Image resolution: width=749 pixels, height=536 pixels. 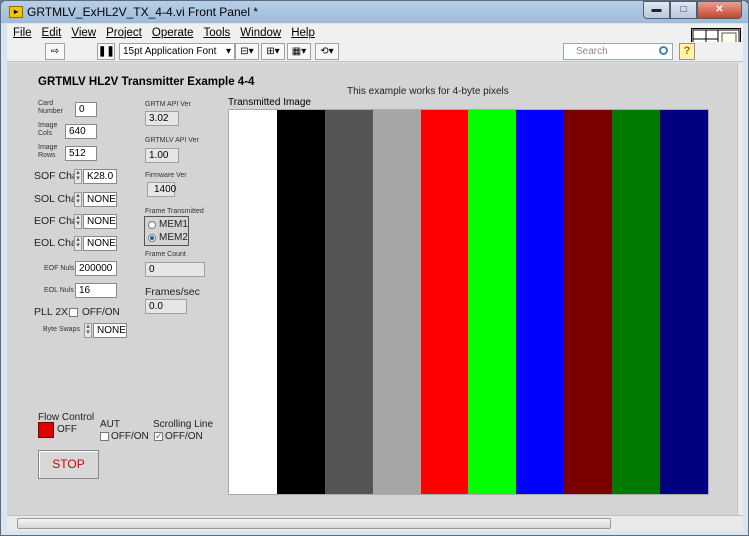 I want to click on search-icon, so click(x=663, y=50).